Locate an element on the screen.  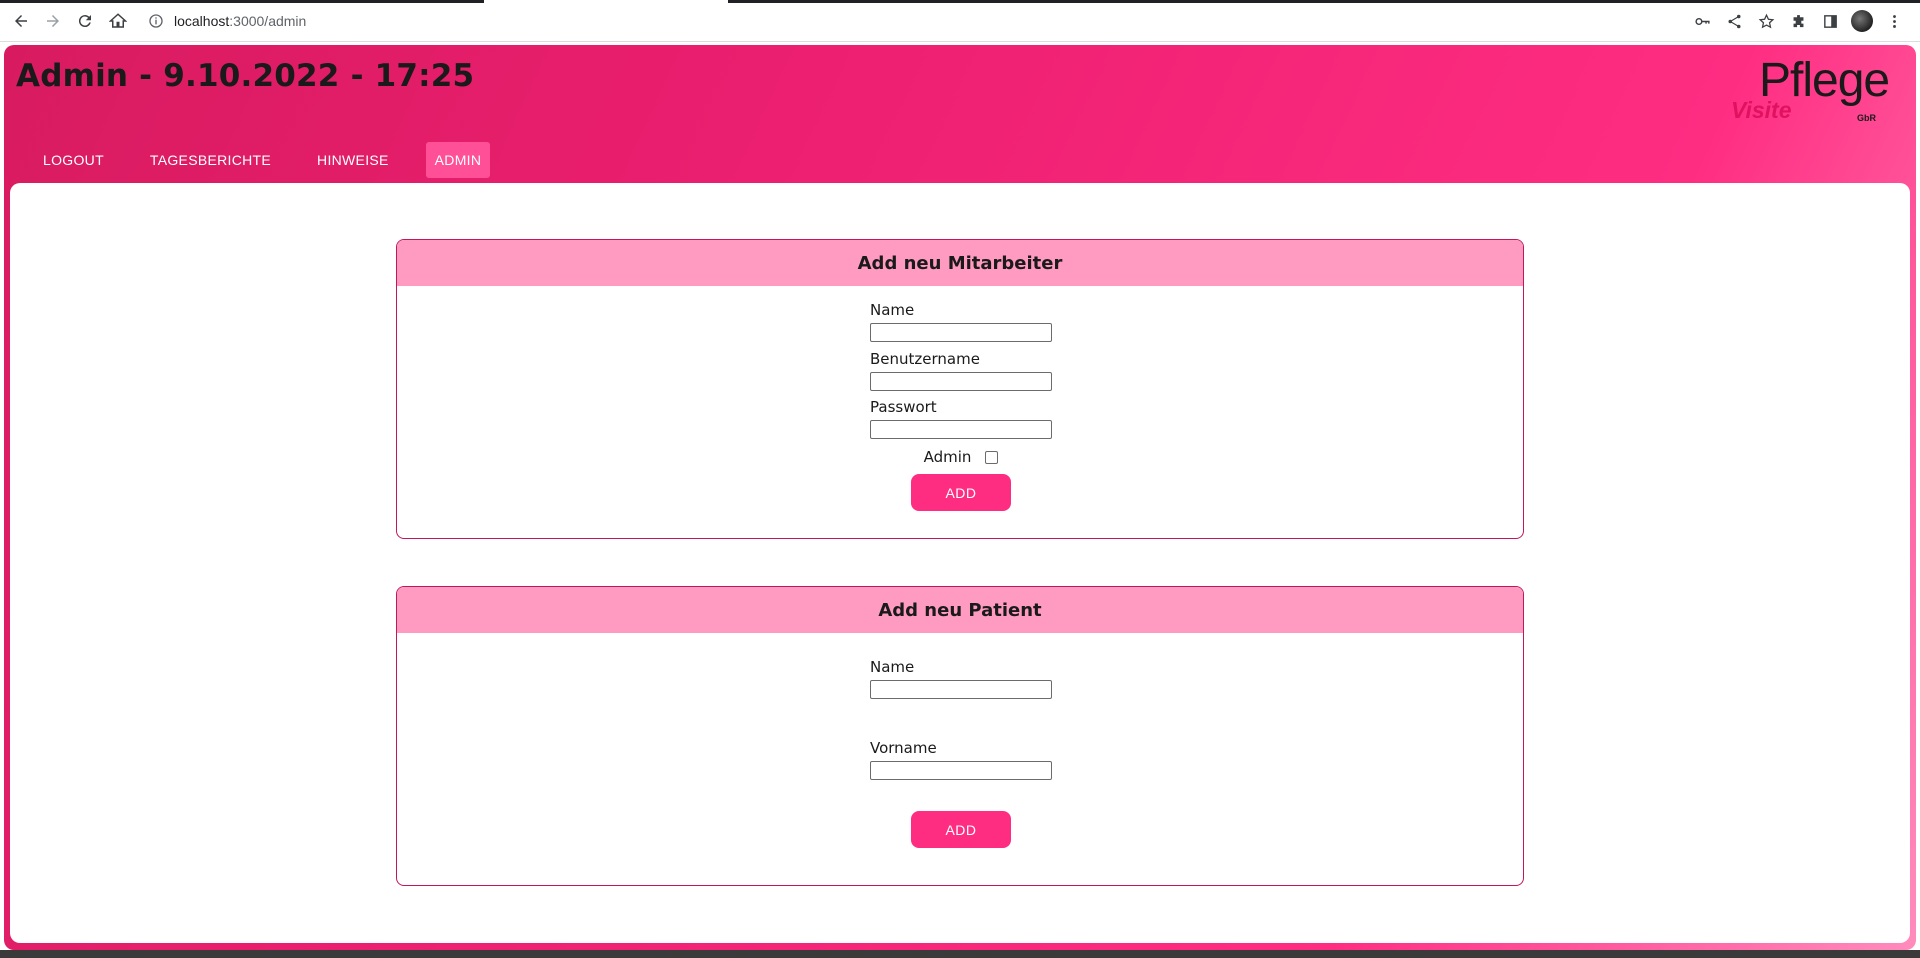
admin-checkbox-row: Admin is located at coordinates (961, 457).